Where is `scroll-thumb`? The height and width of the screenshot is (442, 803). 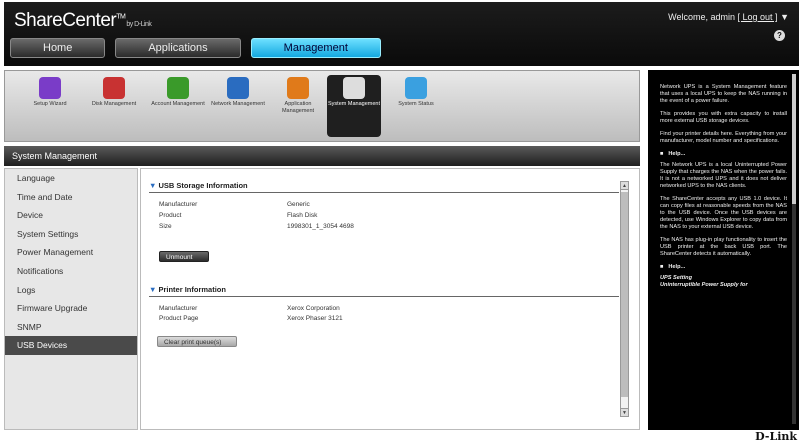 scroll-thumb is located at coordinates (624, 294).